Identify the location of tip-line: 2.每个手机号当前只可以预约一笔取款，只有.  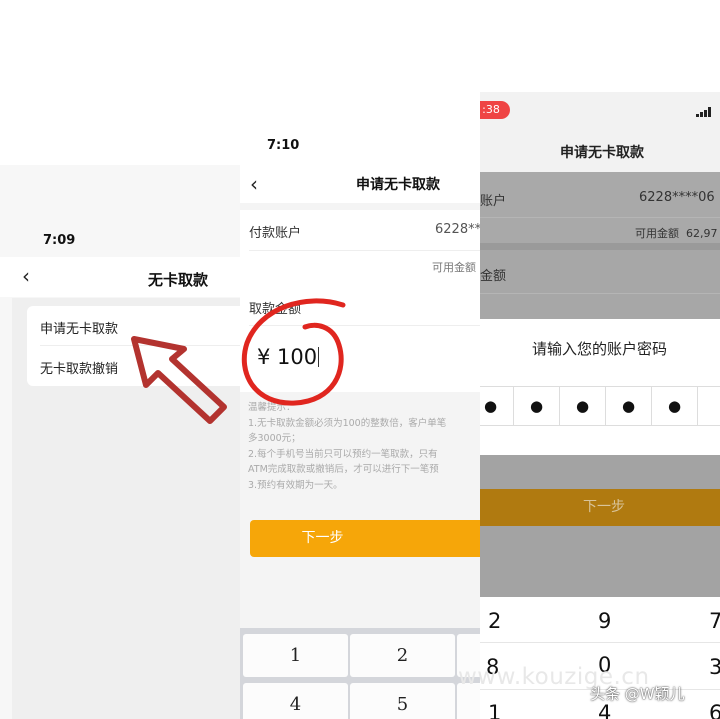
(343, 454).